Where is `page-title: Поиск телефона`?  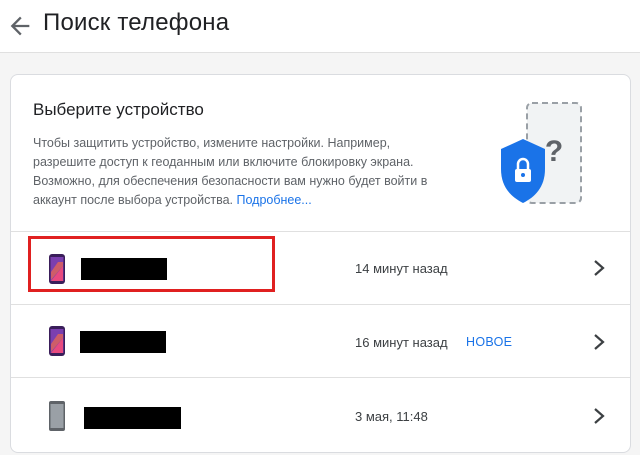 page-title: Поиск телефона is located at coordinates (136, 22).